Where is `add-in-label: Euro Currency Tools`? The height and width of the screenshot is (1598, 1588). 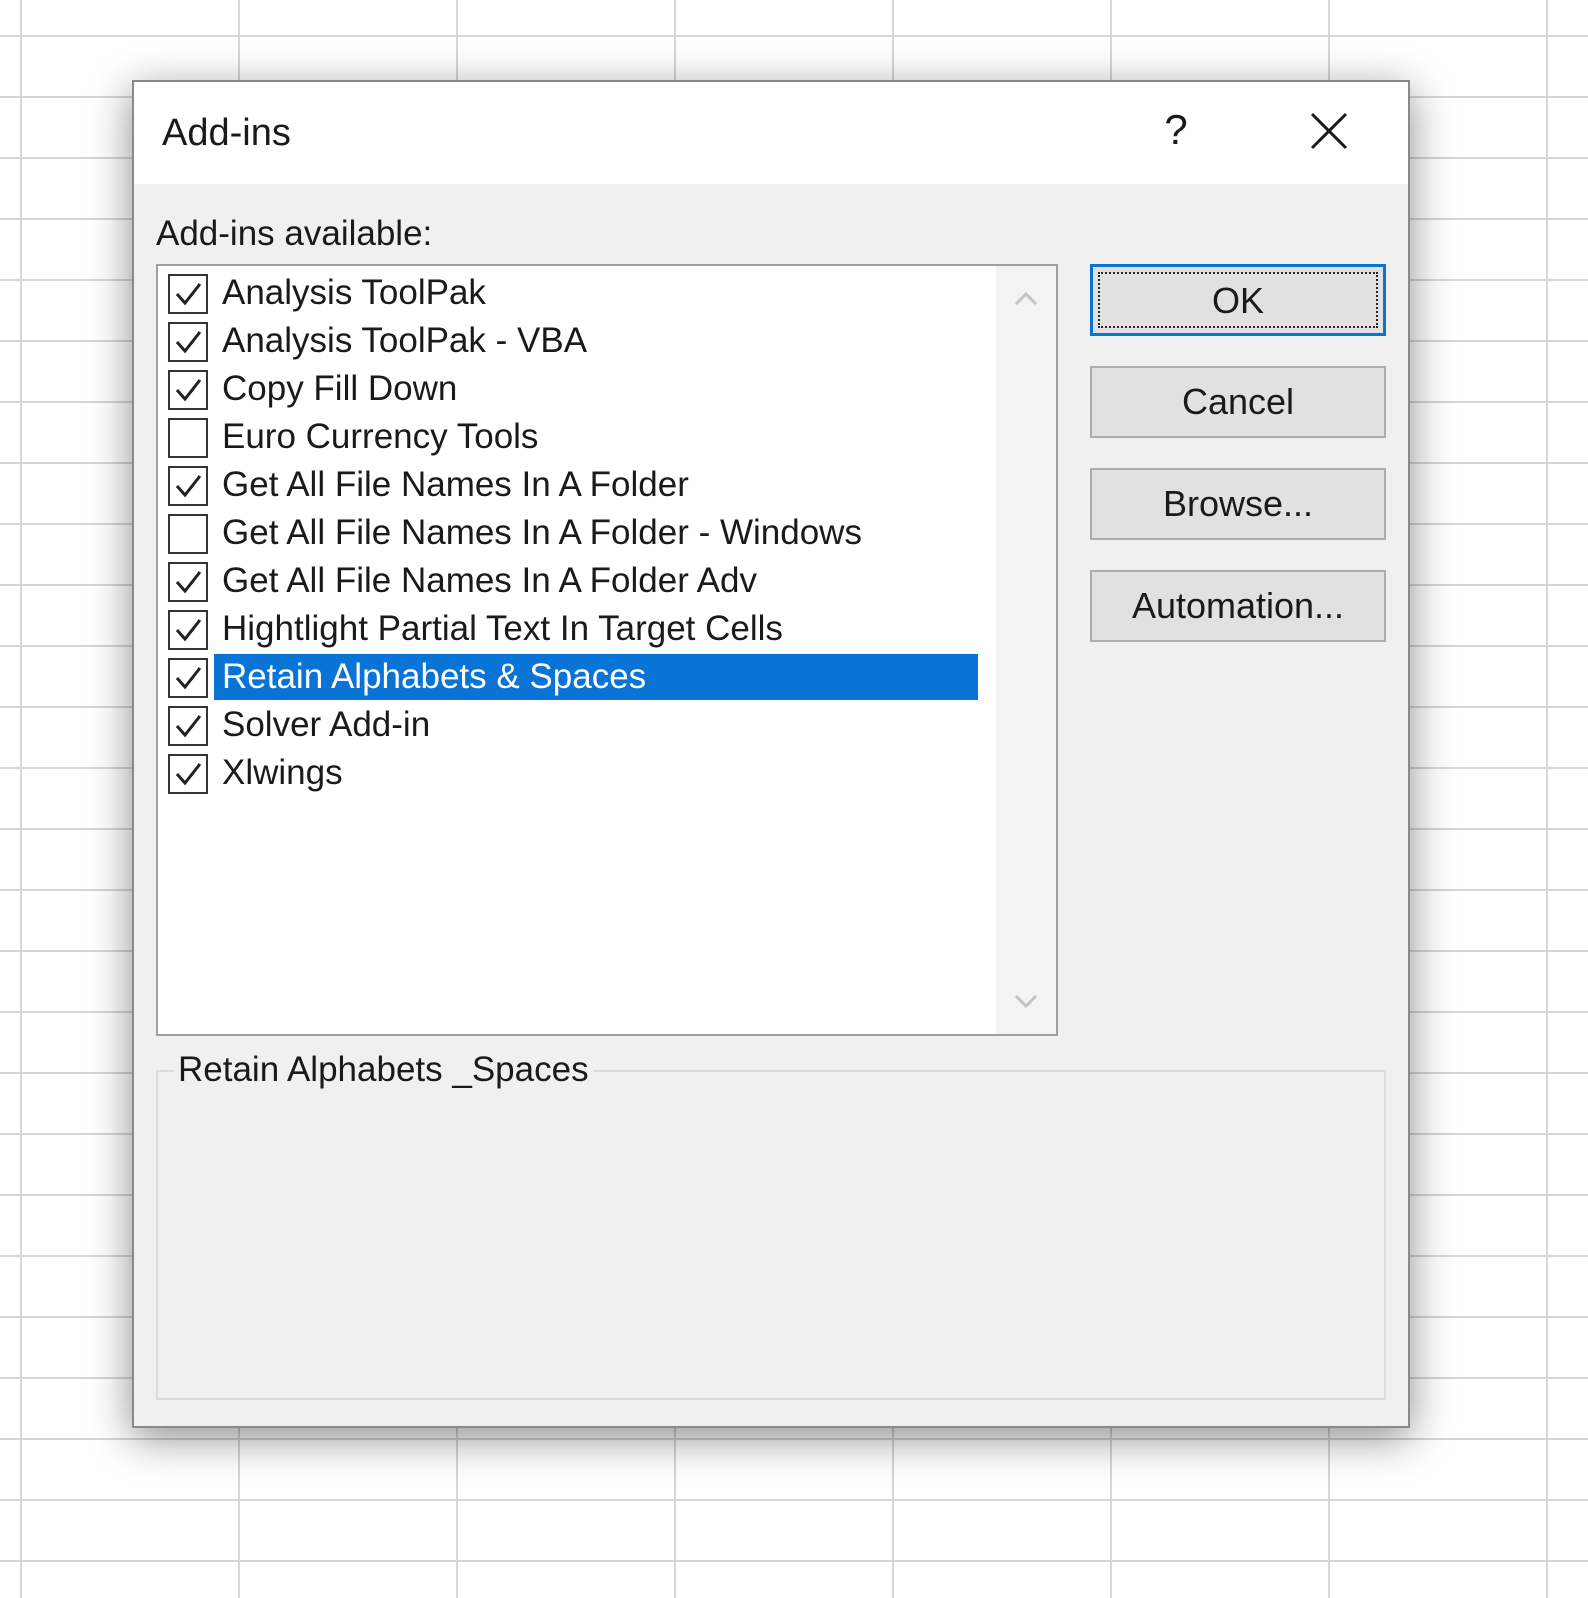 add-in-label: Euro Currency Tools is located at coordinates (380, 436).